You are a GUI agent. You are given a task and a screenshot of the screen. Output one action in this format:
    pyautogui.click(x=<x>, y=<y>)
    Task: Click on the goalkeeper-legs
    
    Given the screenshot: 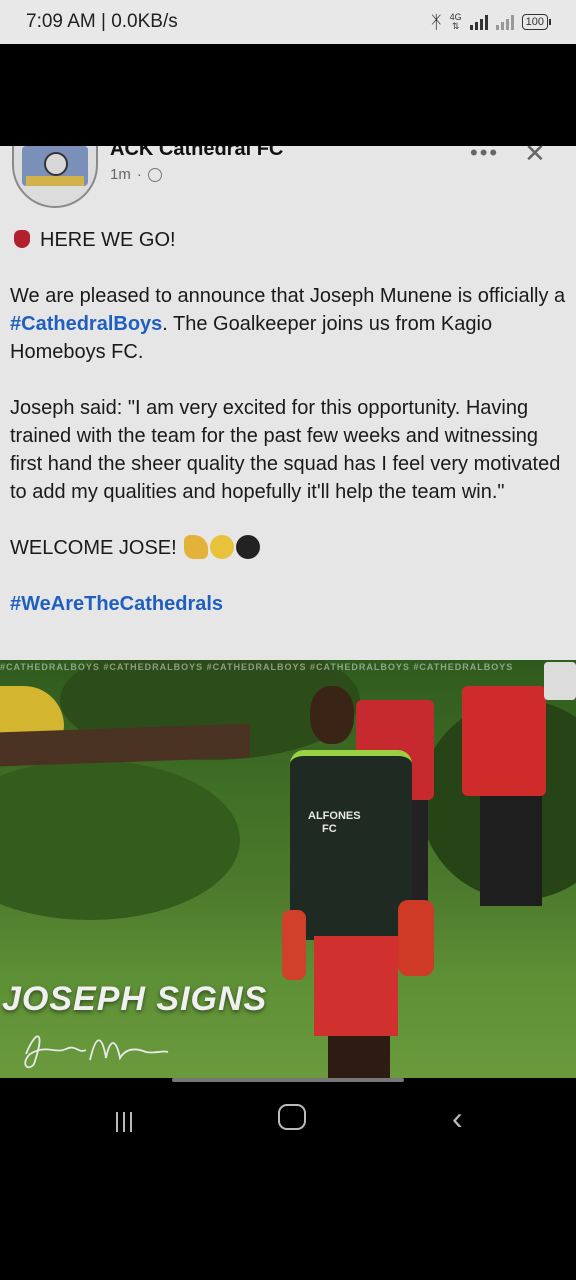 What is the action you would take?
    pyautogui.click(x=359, y=1057)
    